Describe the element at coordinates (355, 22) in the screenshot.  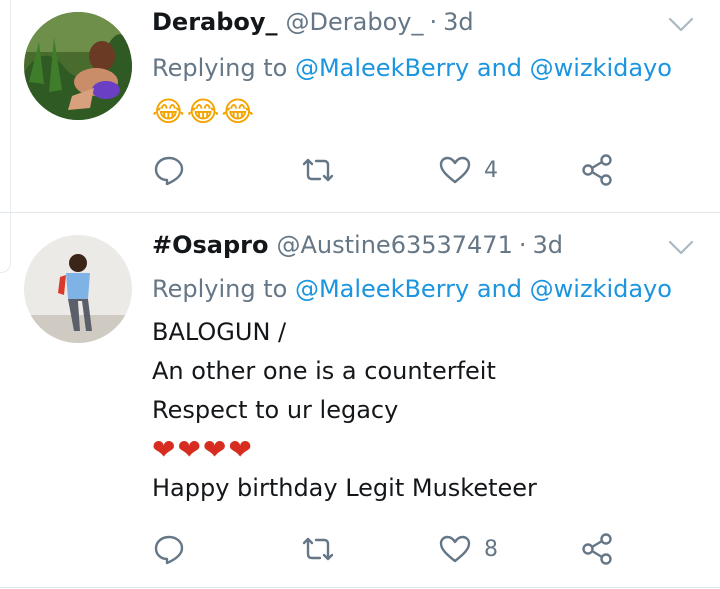
I see `user-handle: @Deraboy_` at that location.